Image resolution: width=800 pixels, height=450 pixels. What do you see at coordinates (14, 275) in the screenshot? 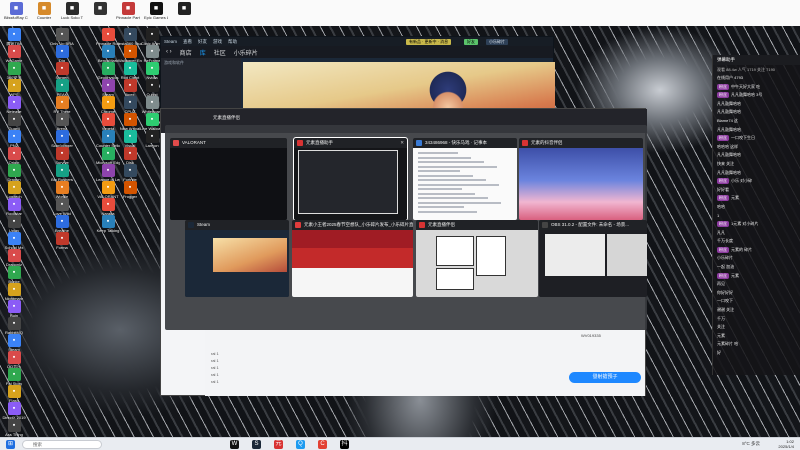
I see `desktop-icon: ▪ Bunke` at bounding box center [14, 275].